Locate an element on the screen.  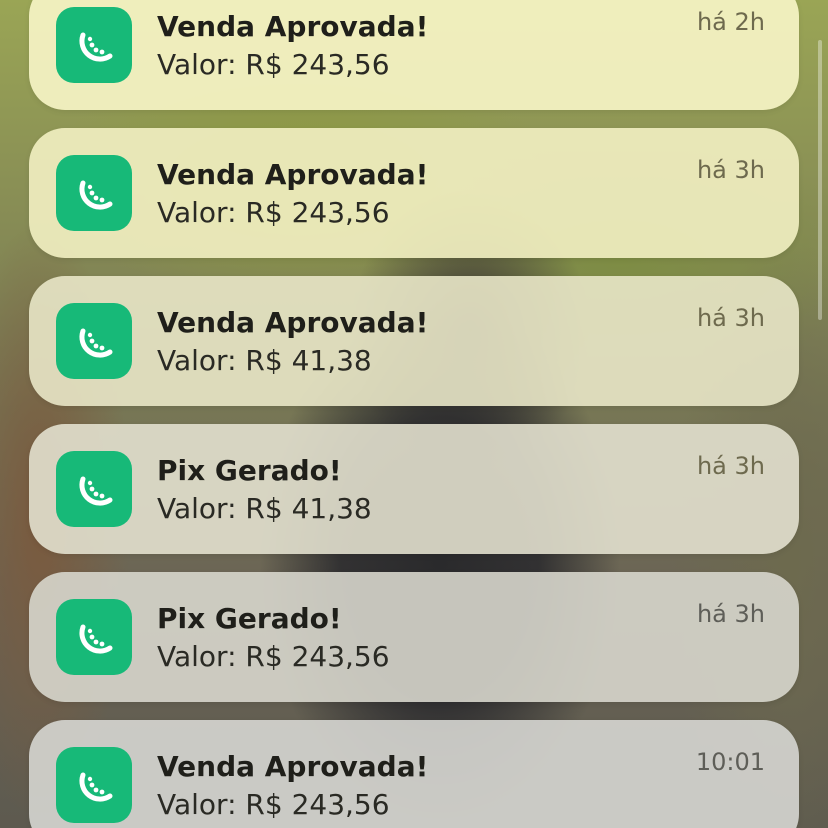
notification-card: Venda Aprovada! Valor: R$ 41,38 há 3h is located at coordinates (414, 341).